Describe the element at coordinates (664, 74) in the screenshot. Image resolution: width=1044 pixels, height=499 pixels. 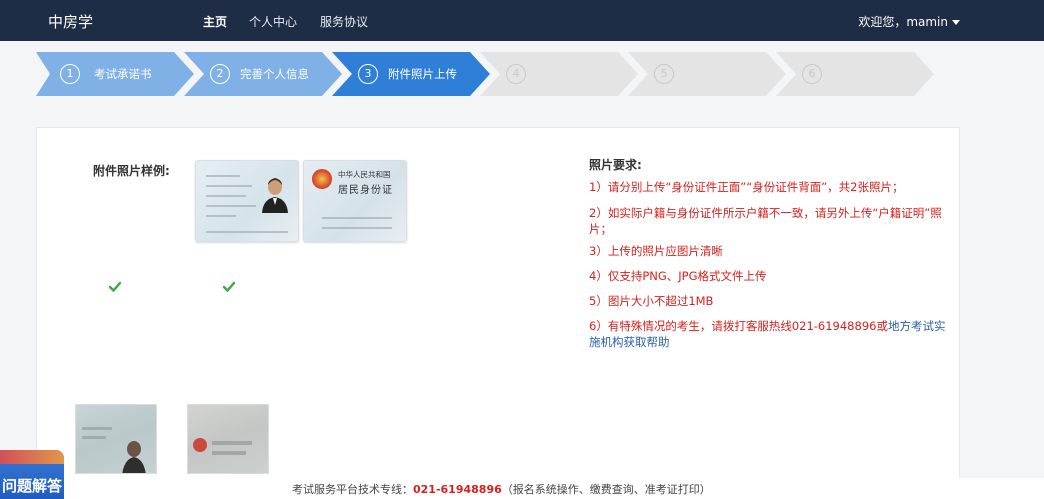
I see `step-5-number: 5` at that location.